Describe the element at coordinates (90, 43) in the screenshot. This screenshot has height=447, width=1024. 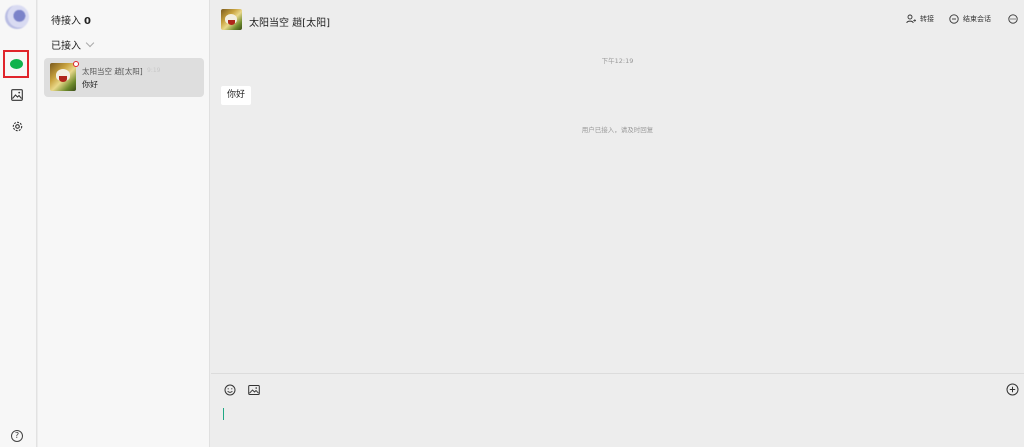
I see `chevron-down-icon` at that location.